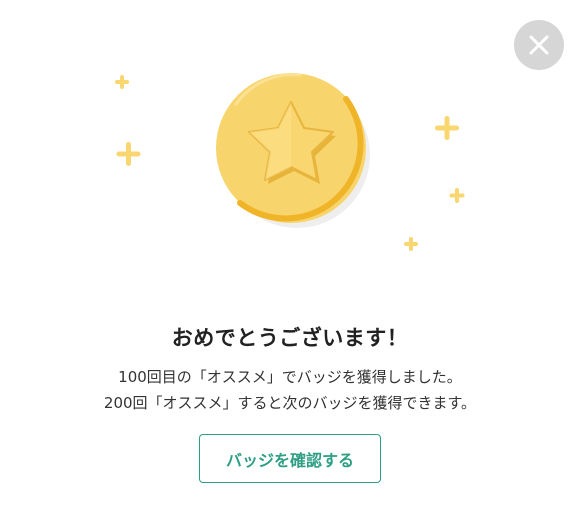 The width and height of the screenshot is (580, 510). Describe the element at coordinates (290, 458) in the screenshot. I see `view-badge-button: バッジを確認する` at that location.